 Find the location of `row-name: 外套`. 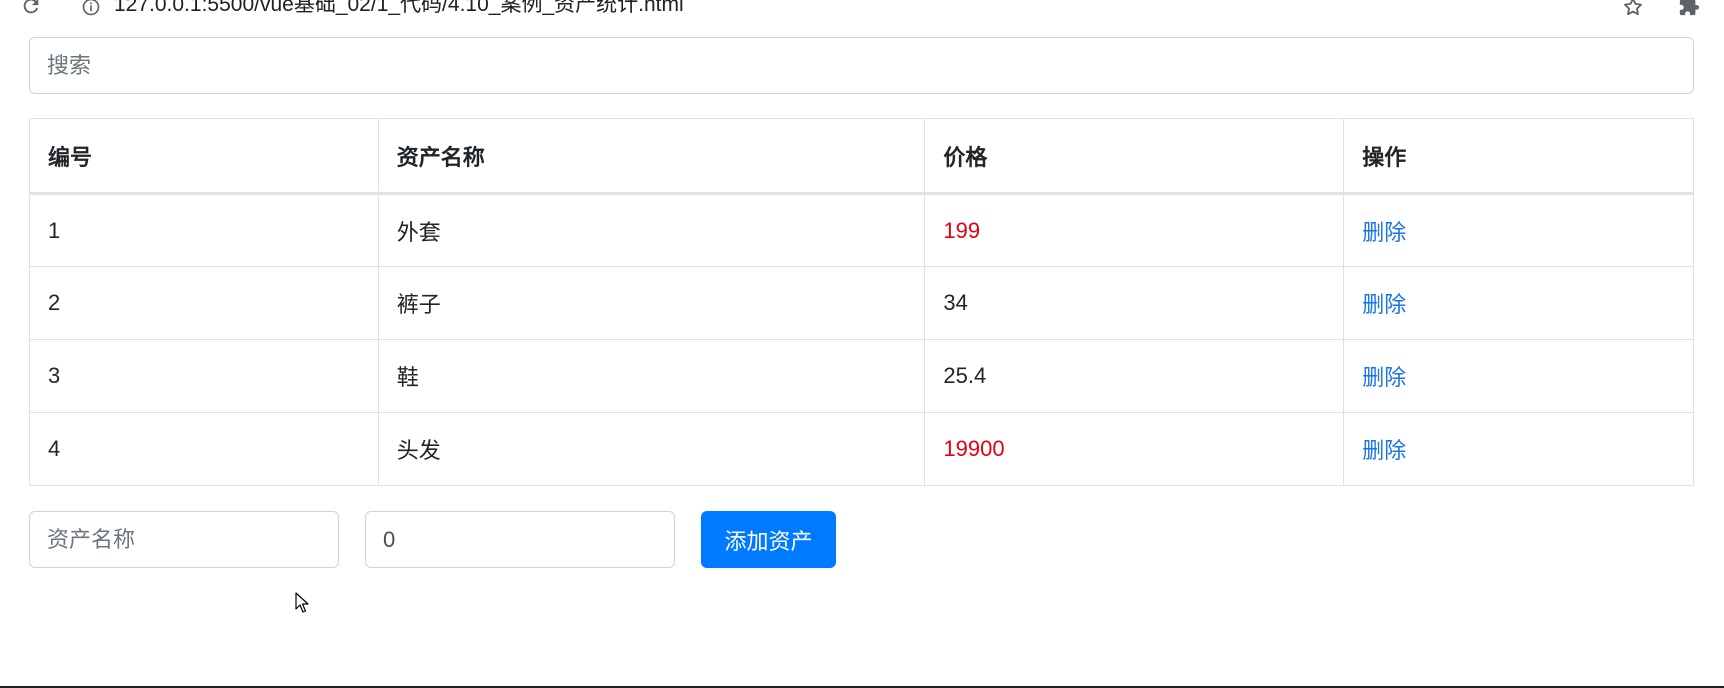

row-name: 外套 is located at coordinates (651, 230).